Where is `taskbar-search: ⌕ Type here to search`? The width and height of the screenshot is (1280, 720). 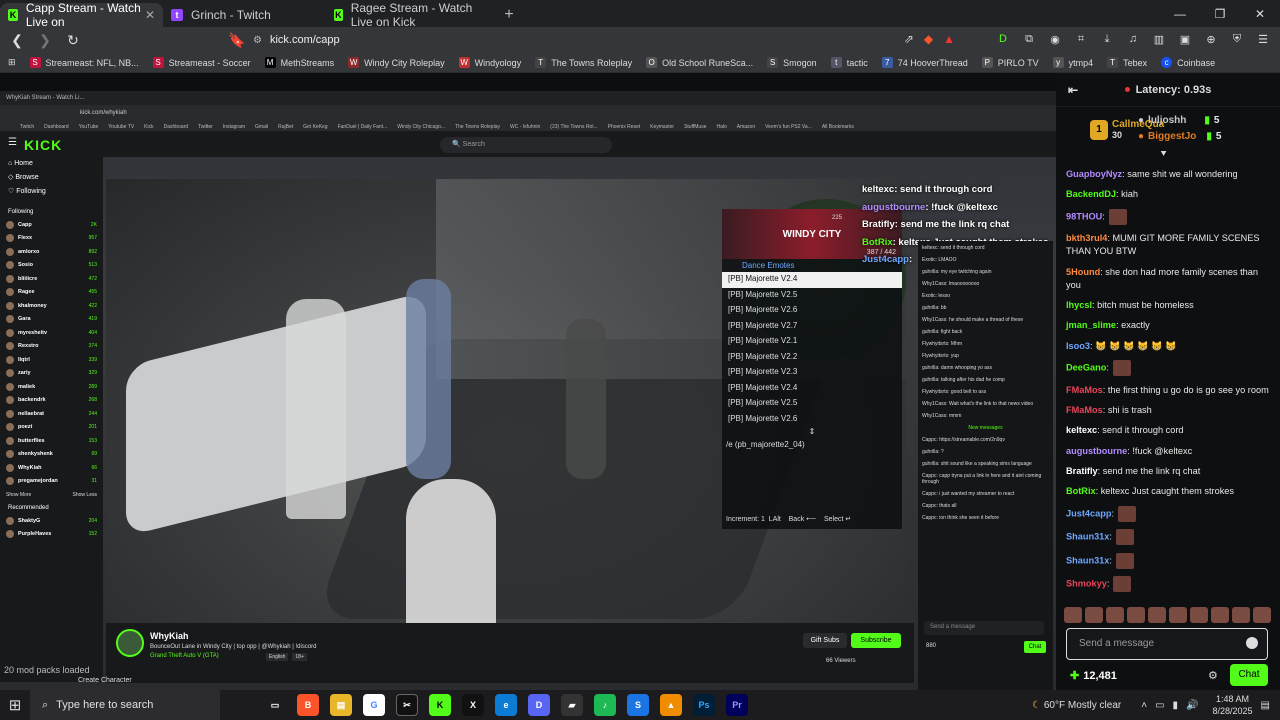 taskbar-search: ⌕ Type here to search is located at coordinates (125, 705).